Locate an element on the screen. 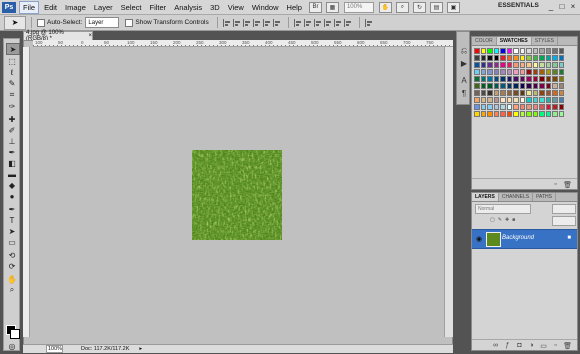  history-panel-icon: ⎌ is located at coordinates (464, 50).